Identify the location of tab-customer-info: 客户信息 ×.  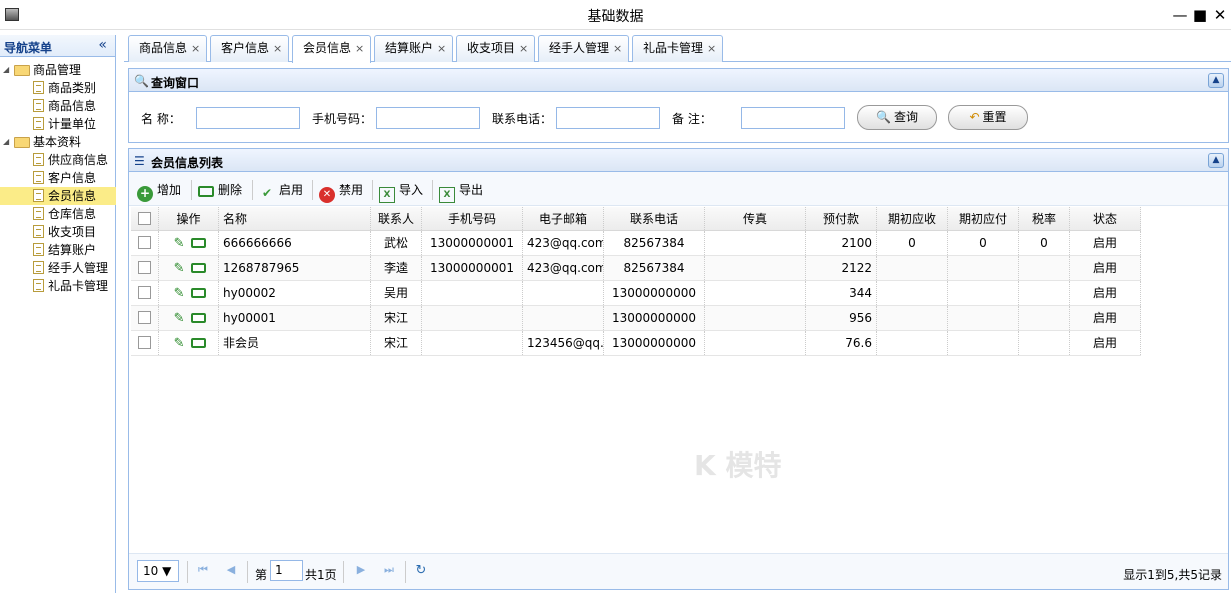
(250, 48).